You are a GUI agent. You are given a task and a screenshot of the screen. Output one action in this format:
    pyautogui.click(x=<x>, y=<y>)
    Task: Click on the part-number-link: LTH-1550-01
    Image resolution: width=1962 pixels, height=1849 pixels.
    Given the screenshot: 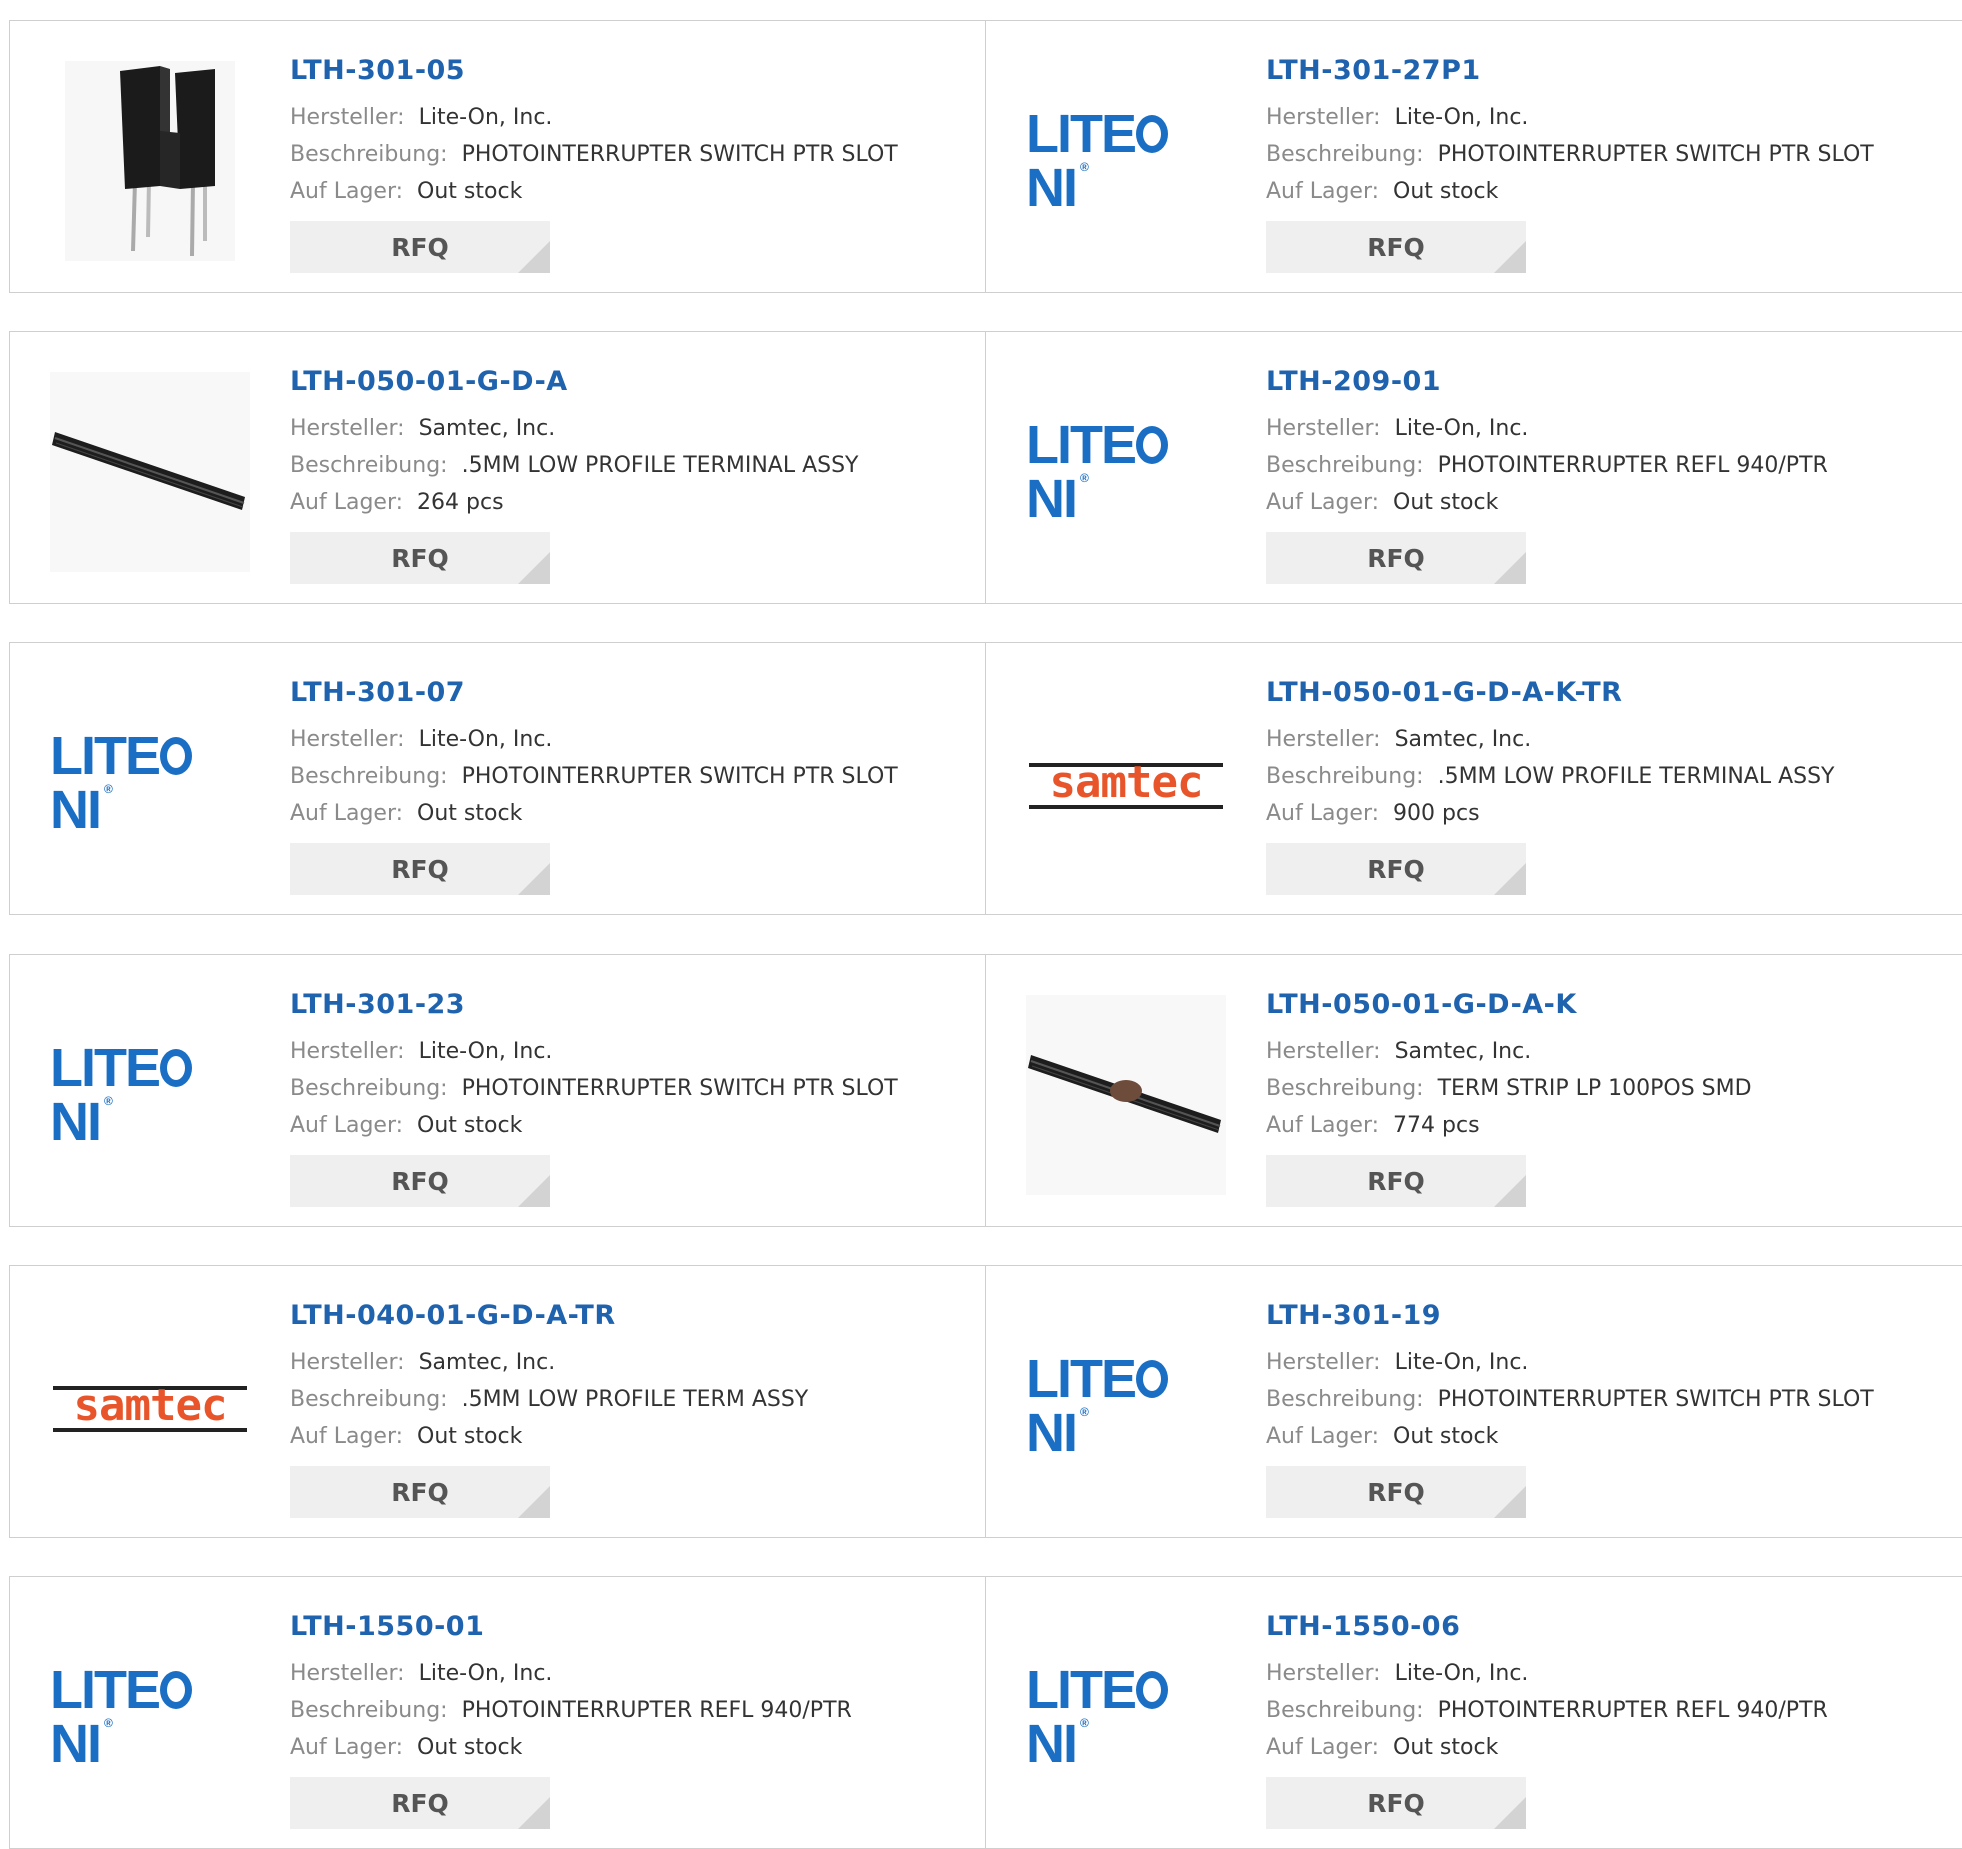 What is the action you would take?
    pyautogui.click(x=571, y=1627)
    